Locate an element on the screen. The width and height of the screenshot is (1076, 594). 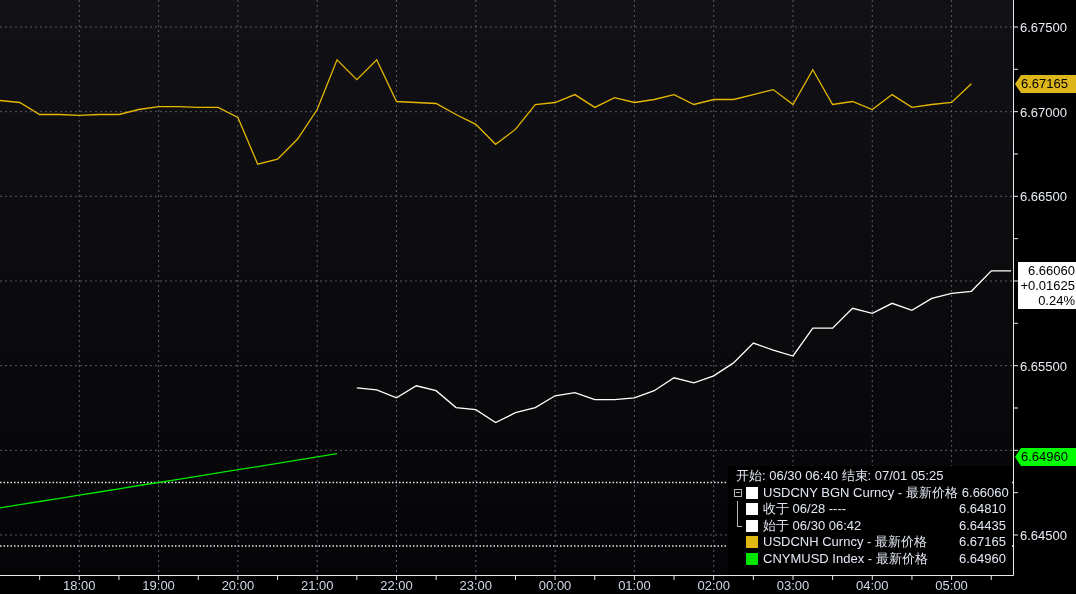
legend-label: USDCNH Curncy - 最新价格 is located at coordinates (845, 542).